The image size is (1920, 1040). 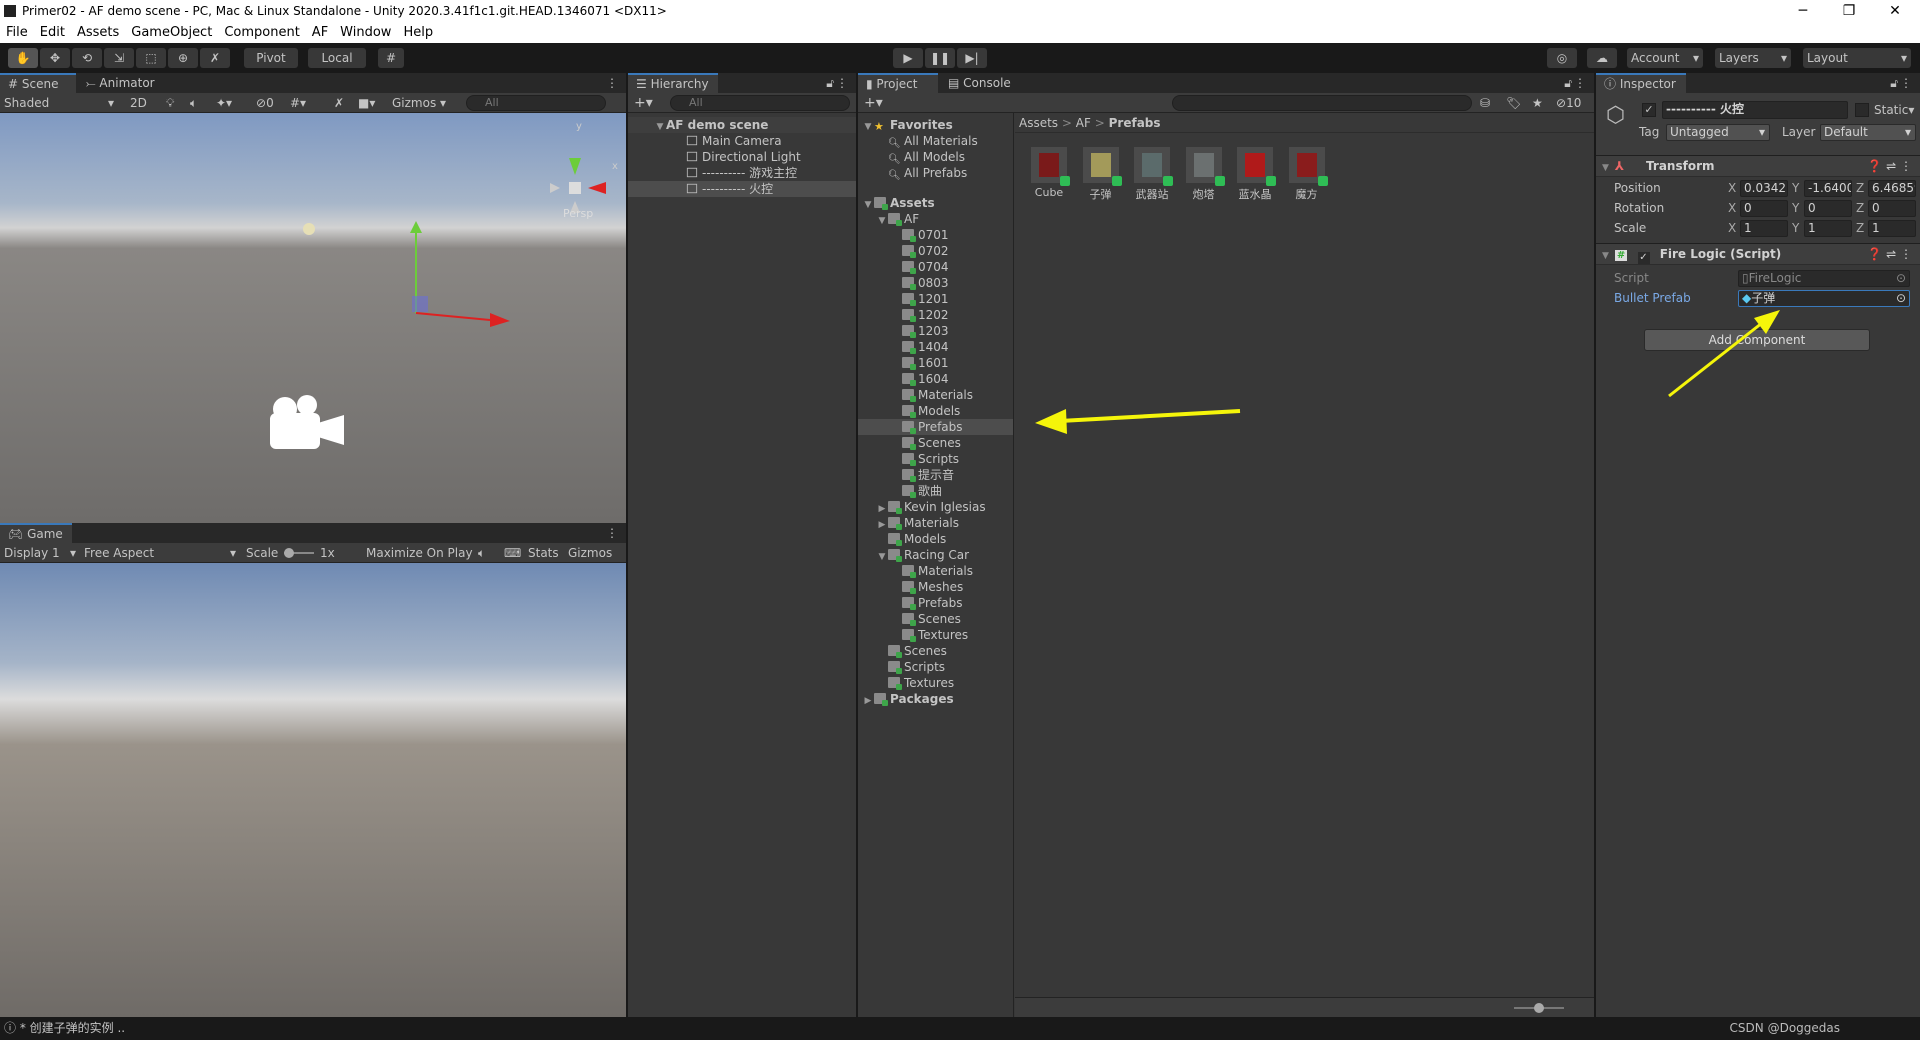 I want to click on pivot-toggle: Pivot, so click(x=271, y=58).